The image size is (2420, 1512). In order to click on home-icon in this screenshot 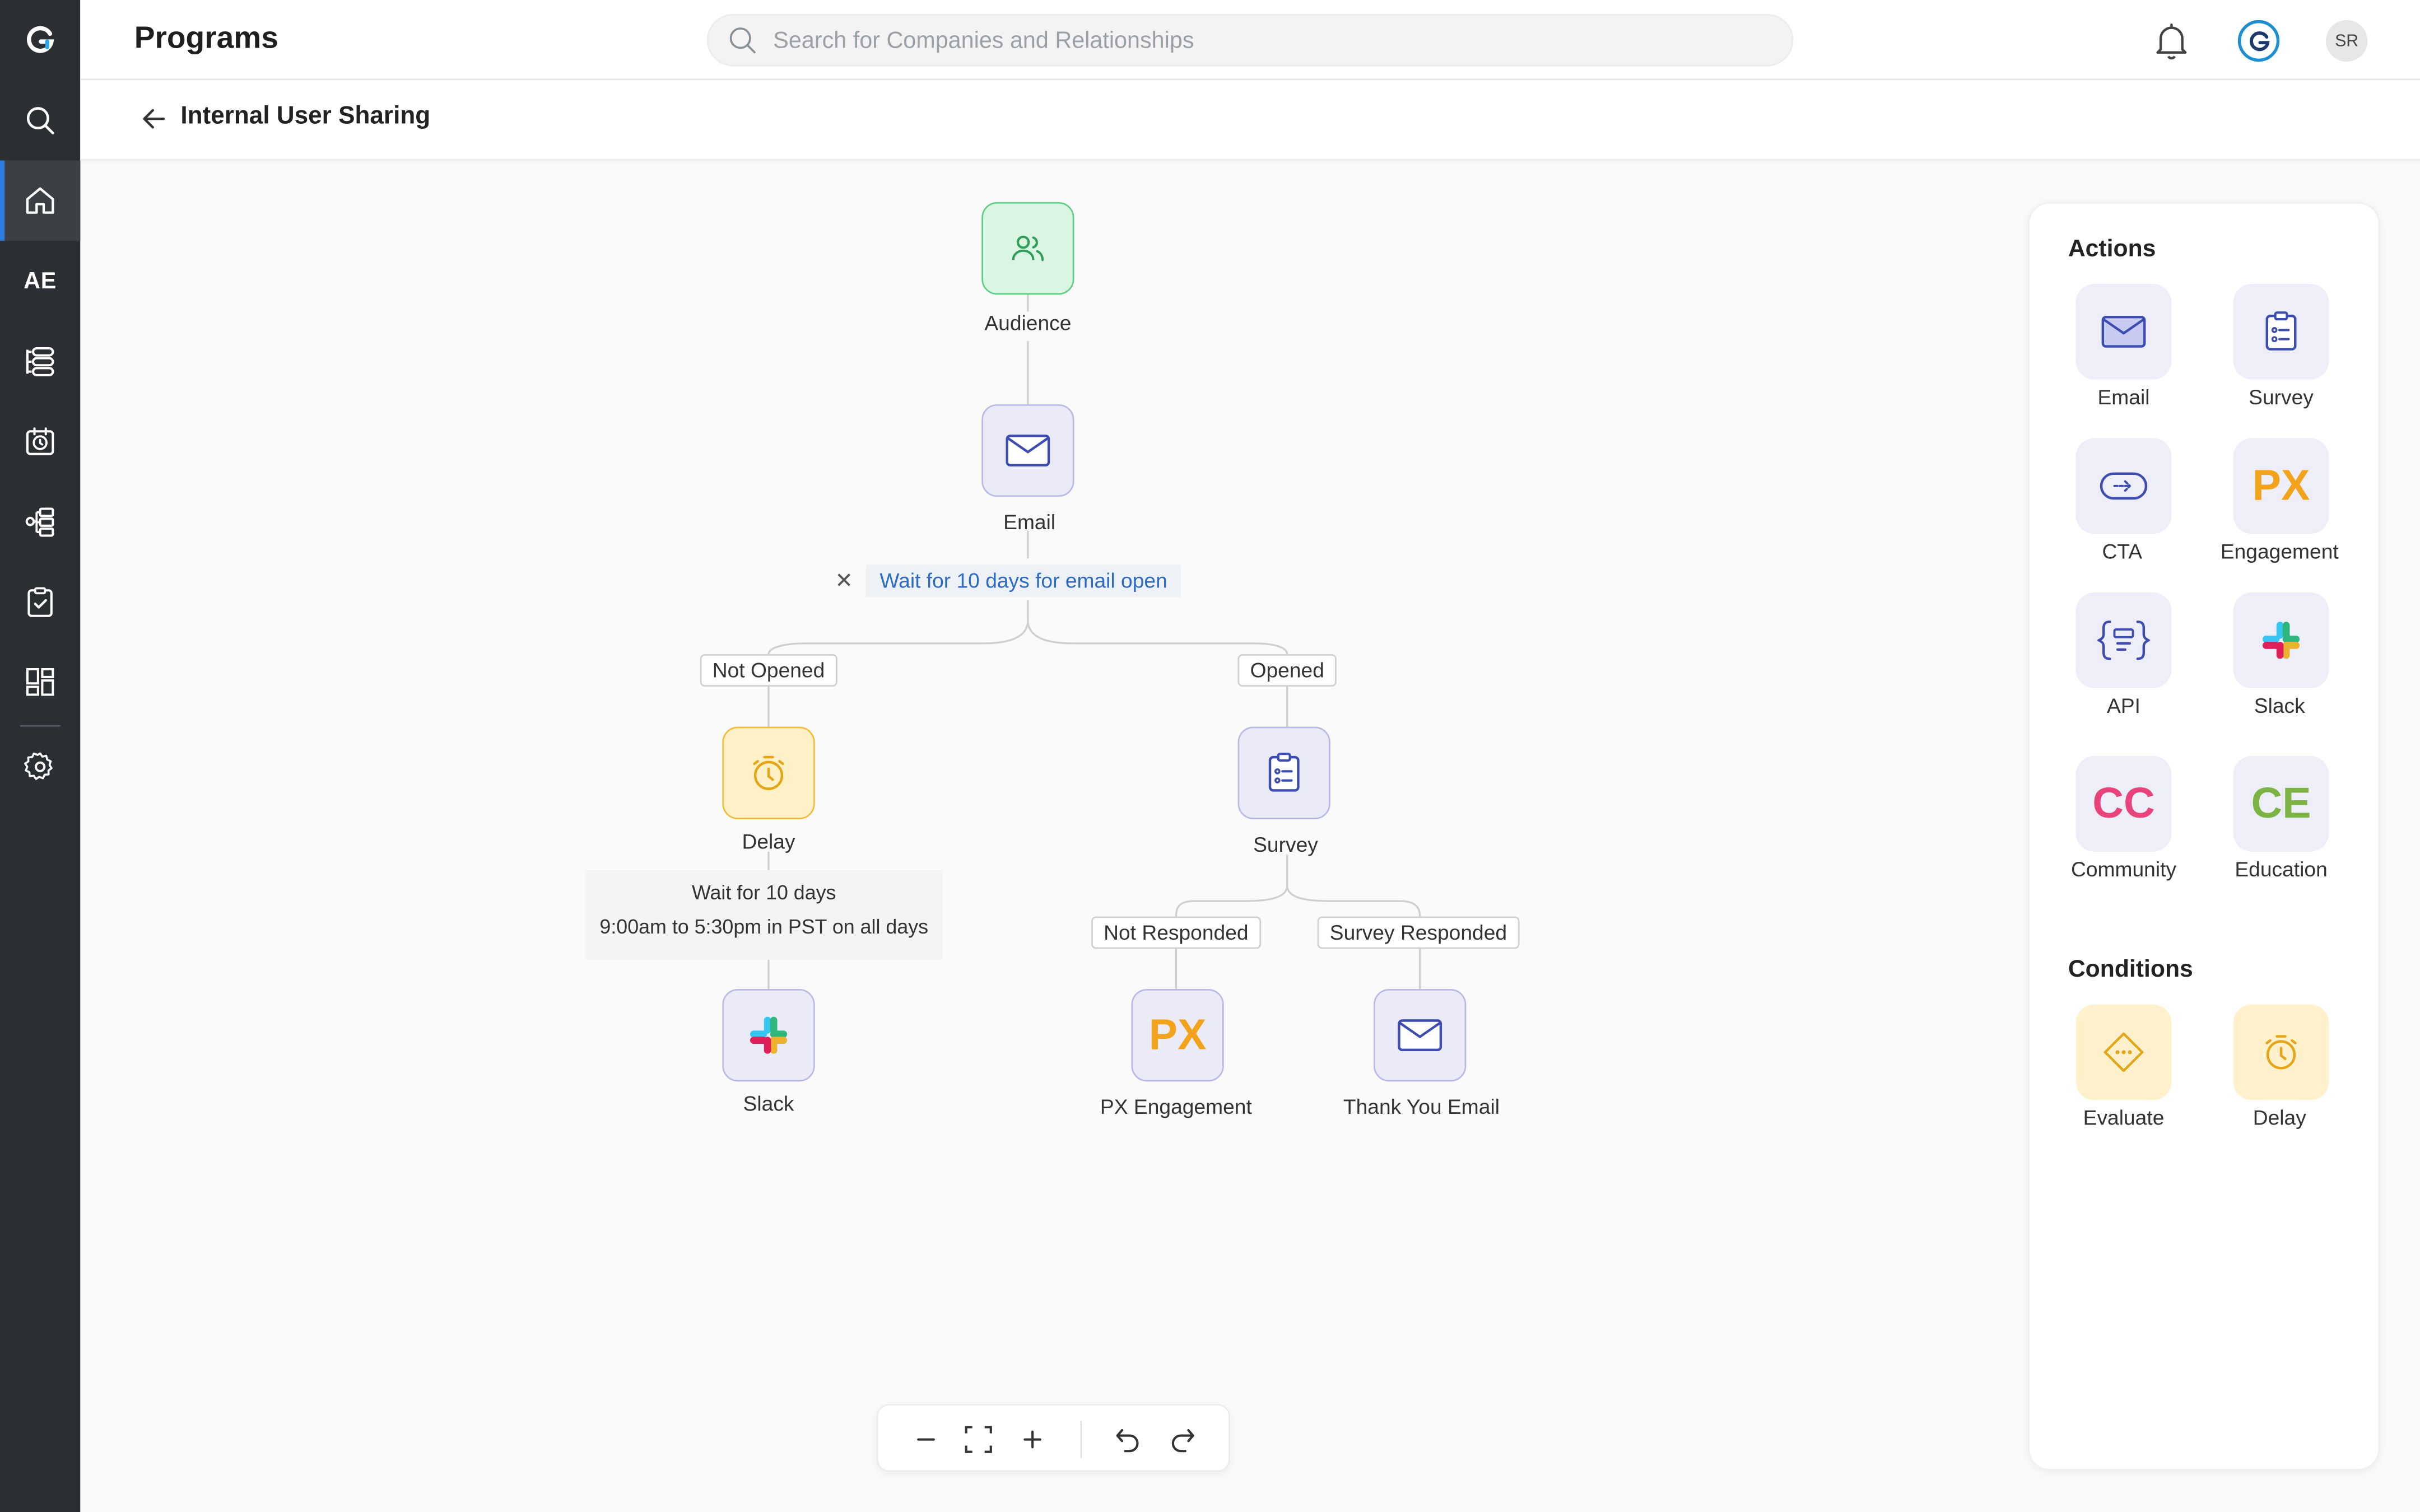, I will do `click(40, 201)`.